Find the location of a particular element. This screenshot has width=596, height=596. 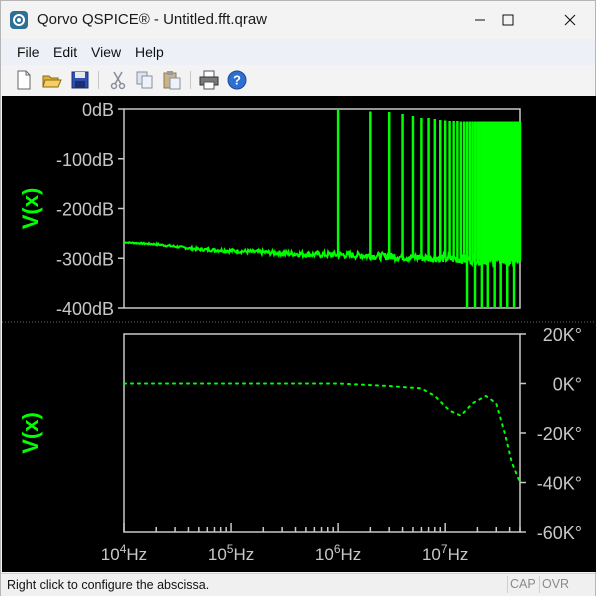

y-tick-label: -100dB is located at coordinates (85, 160).